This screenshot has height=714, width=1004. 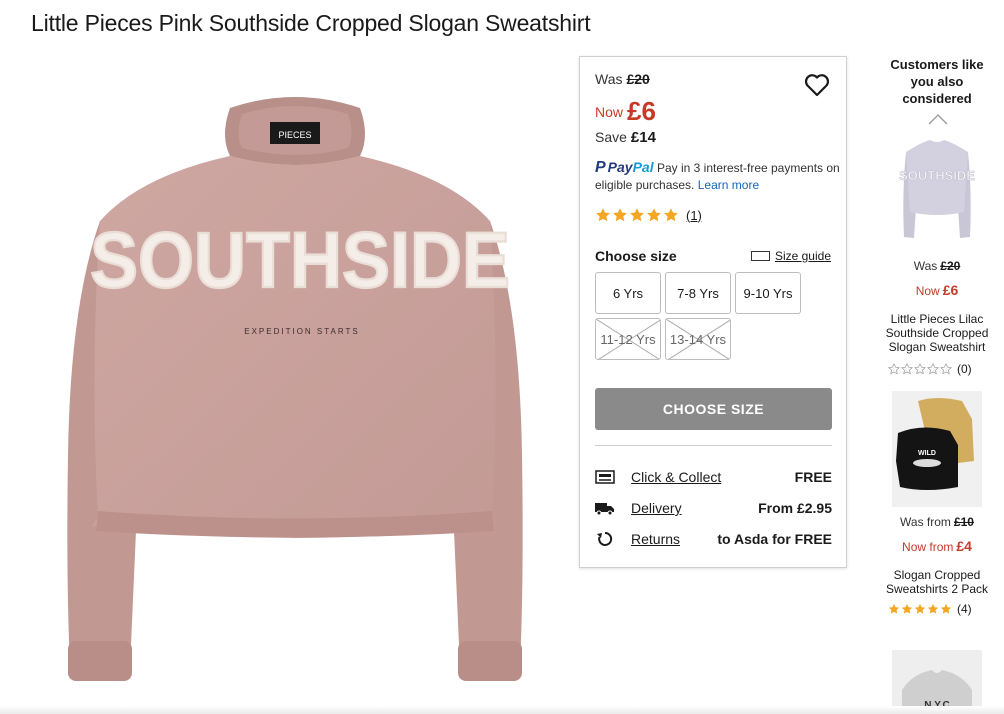 I want to click on click-collect-link: Click & Collect, so click(x=713, y=477).